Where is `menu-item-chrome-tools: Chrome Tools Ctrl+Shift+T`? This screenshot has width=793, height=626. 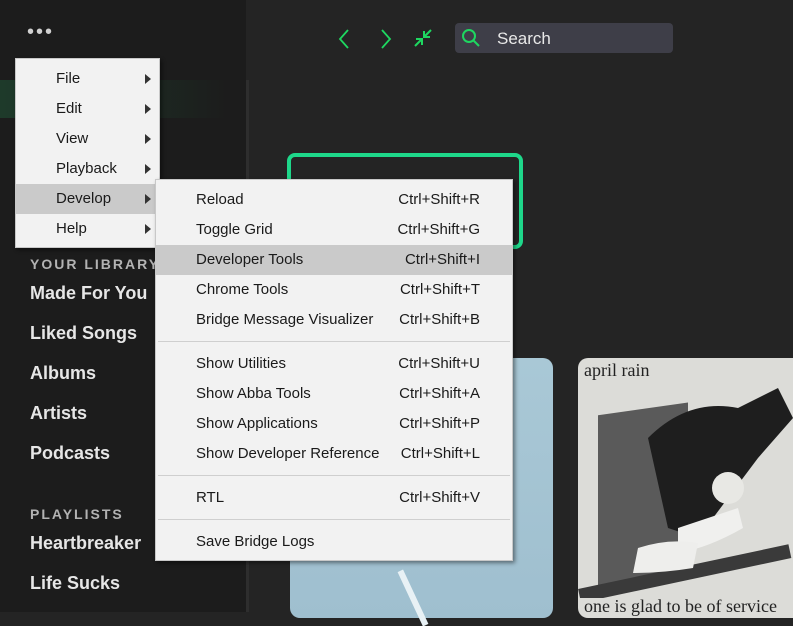 menu-item-chrome-tools: Chrome Tools Ctrl+Shift+T is located at coordinates (334, 290).